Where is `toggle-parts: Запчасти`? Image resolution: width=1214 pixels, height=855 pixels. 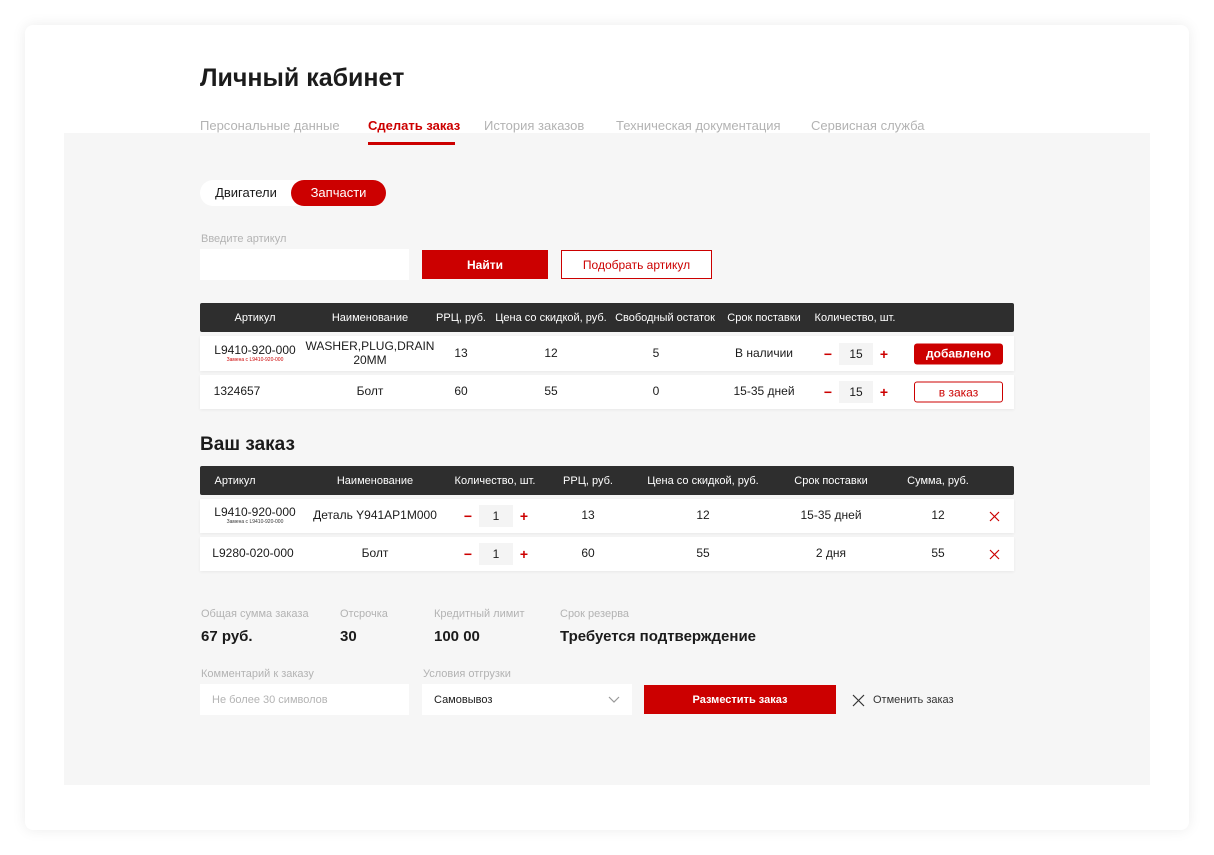
toggle-parts: Запчасти is located at coordinates (338, 193).